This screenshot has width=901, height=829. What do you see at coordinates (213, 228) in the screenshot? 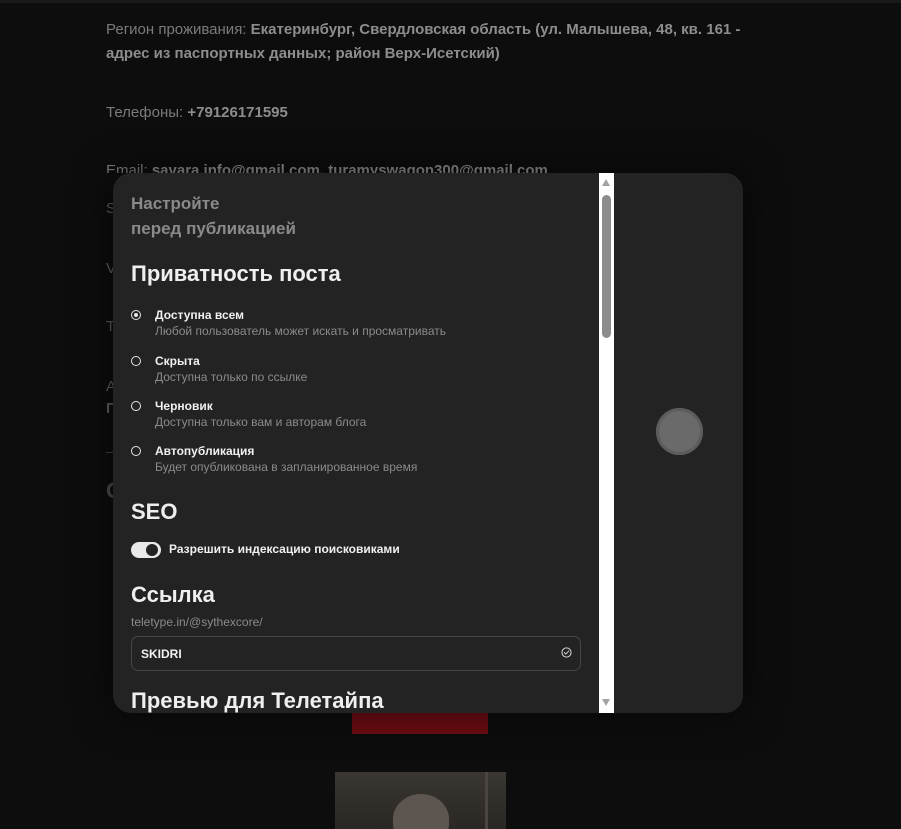
I see `subtitle-line2: перед публикацией` at bounding box center [213, 228].